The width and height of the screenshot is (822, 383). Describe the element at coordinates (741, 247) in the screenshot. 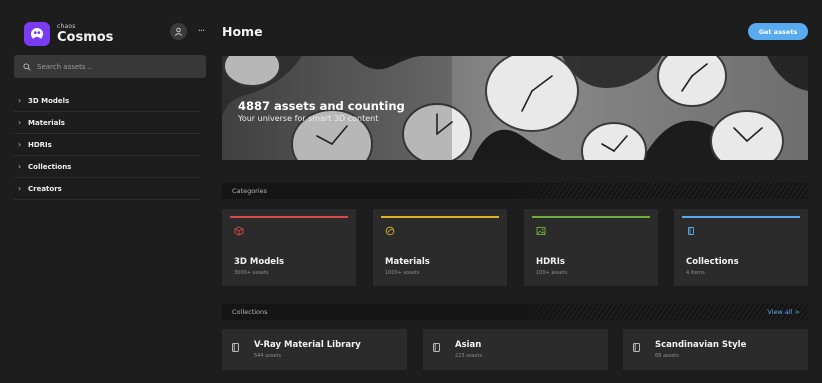

I see `category-card-collections: Collections 4 items` at that location.